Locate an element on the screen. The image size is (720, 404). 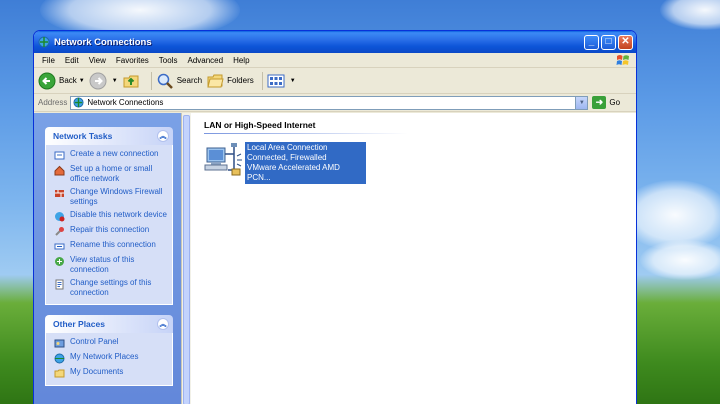
repair-icon is located at coordinates (59, 231).